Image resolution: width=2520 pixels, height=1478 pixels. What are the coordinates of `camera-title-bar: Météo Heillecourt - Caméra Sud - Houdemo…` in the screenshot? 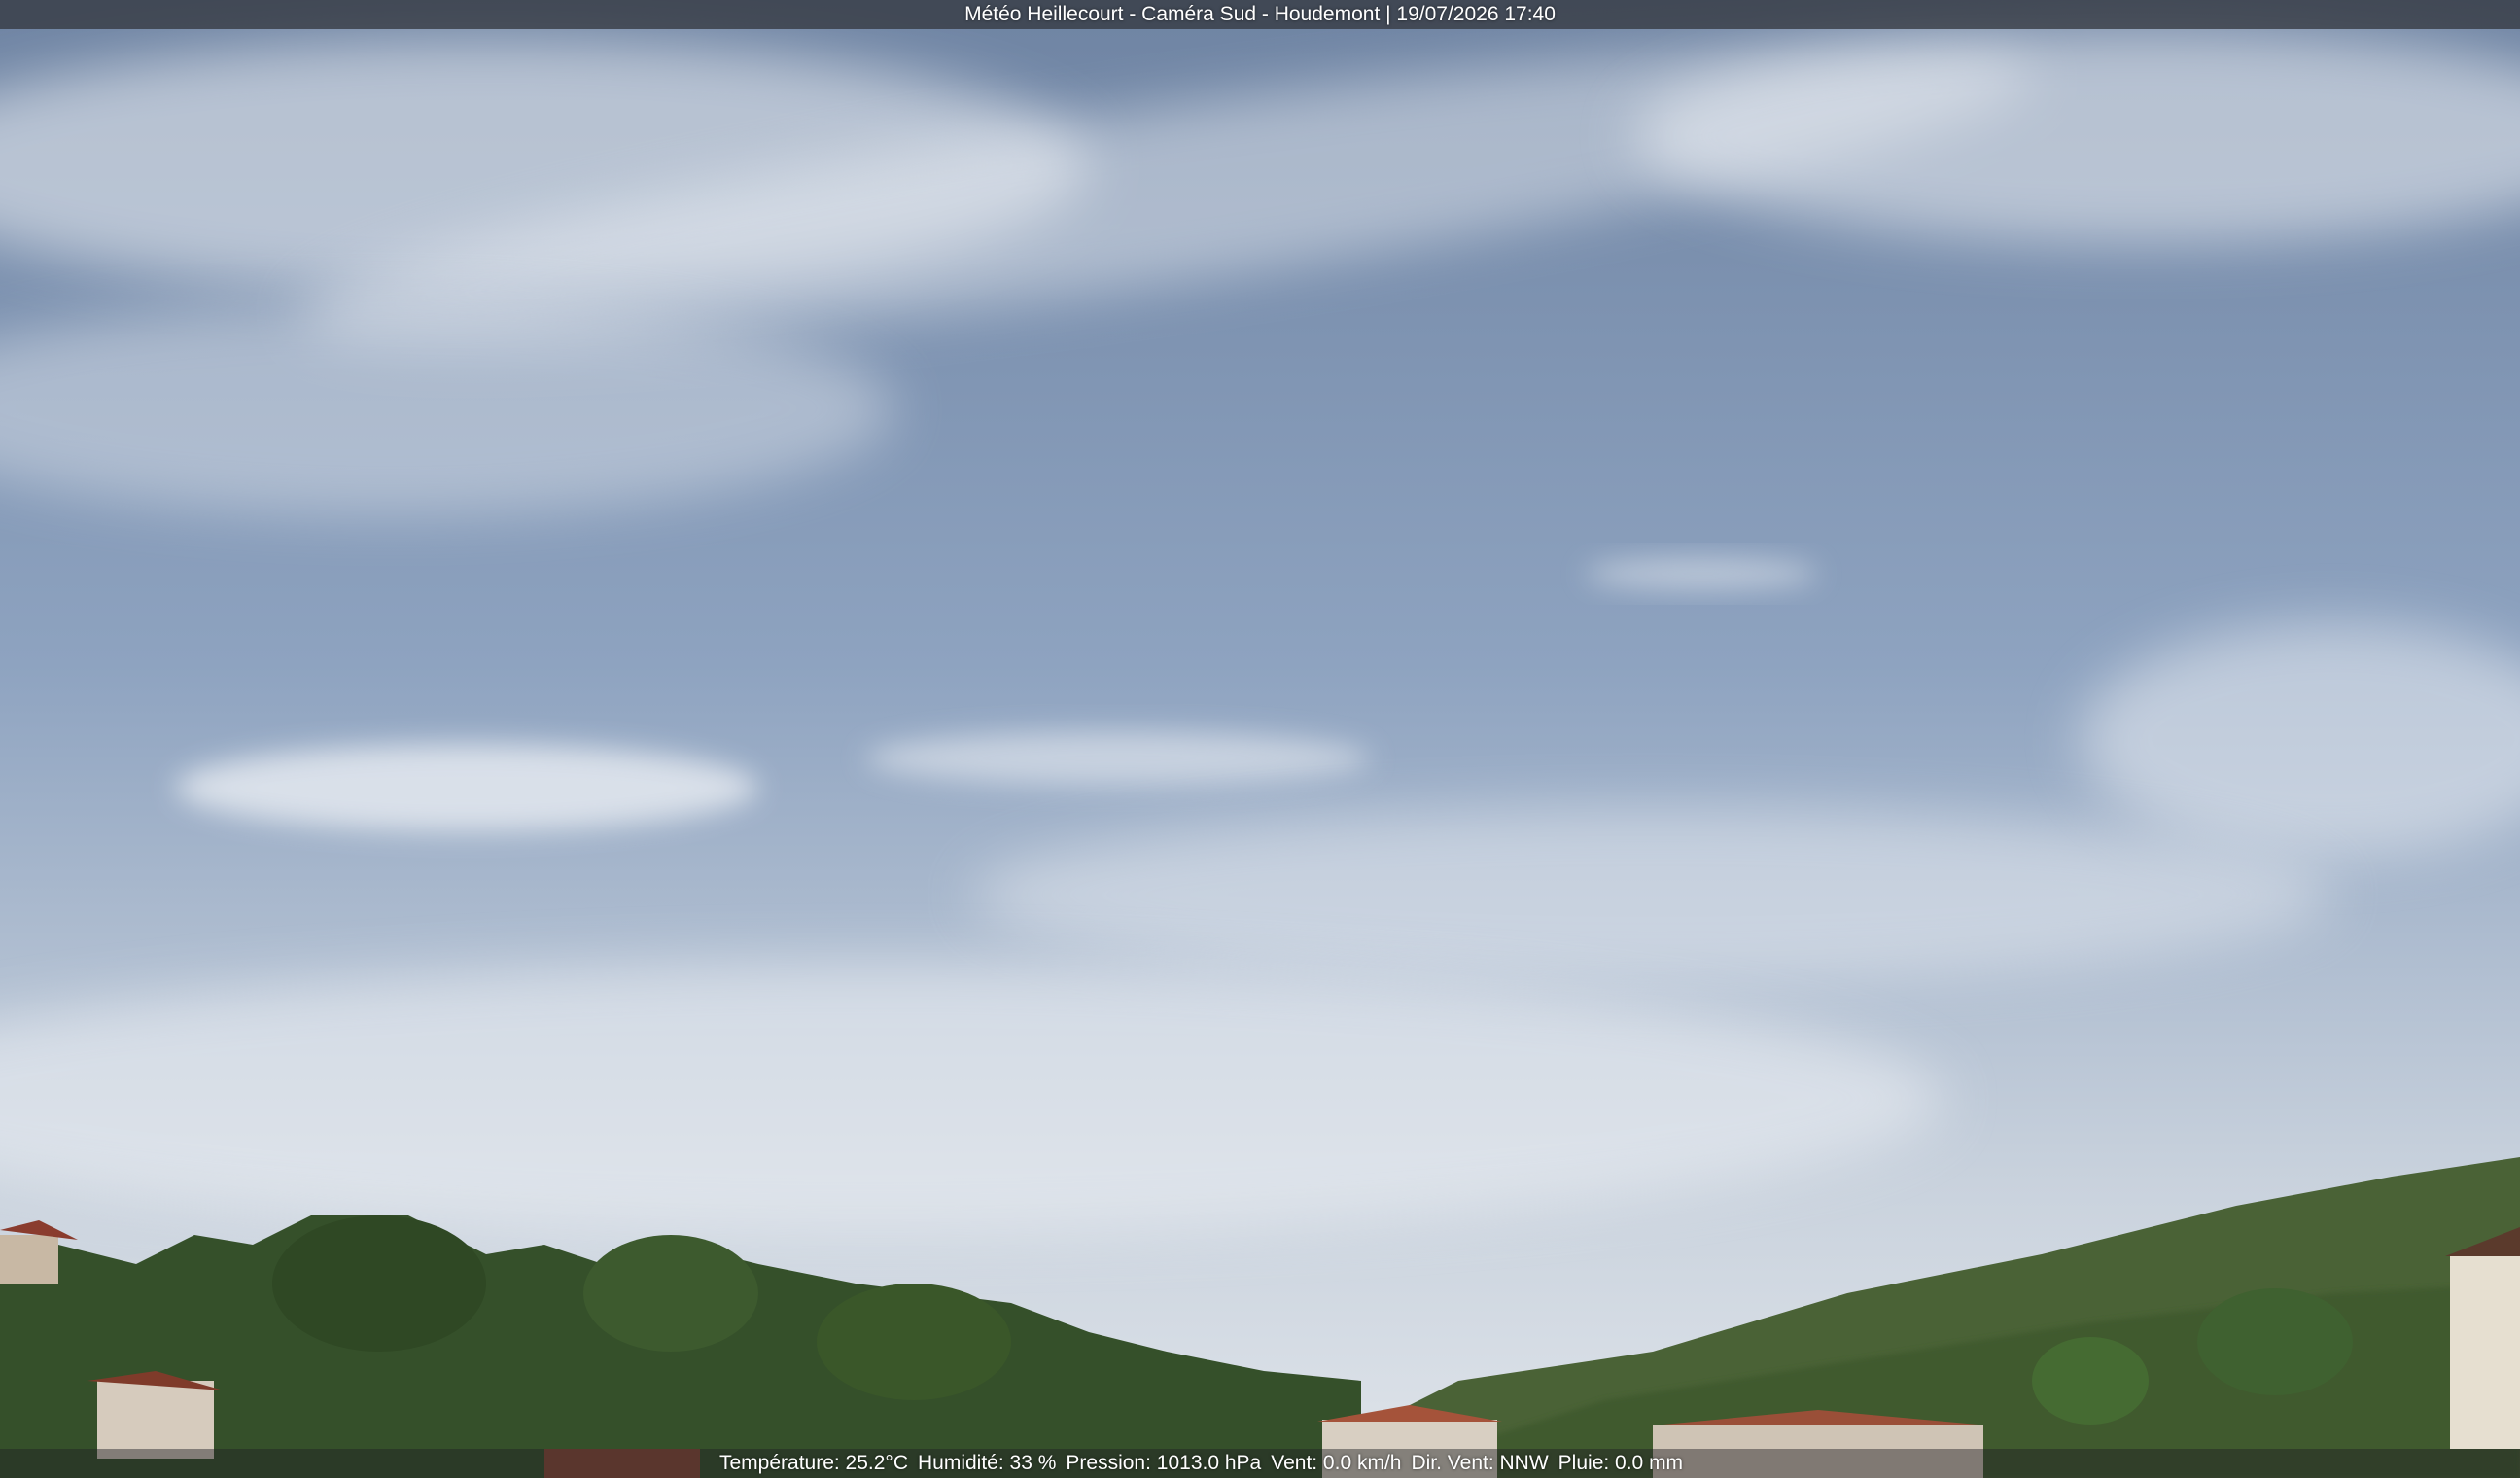 It's located at (1260, 14).